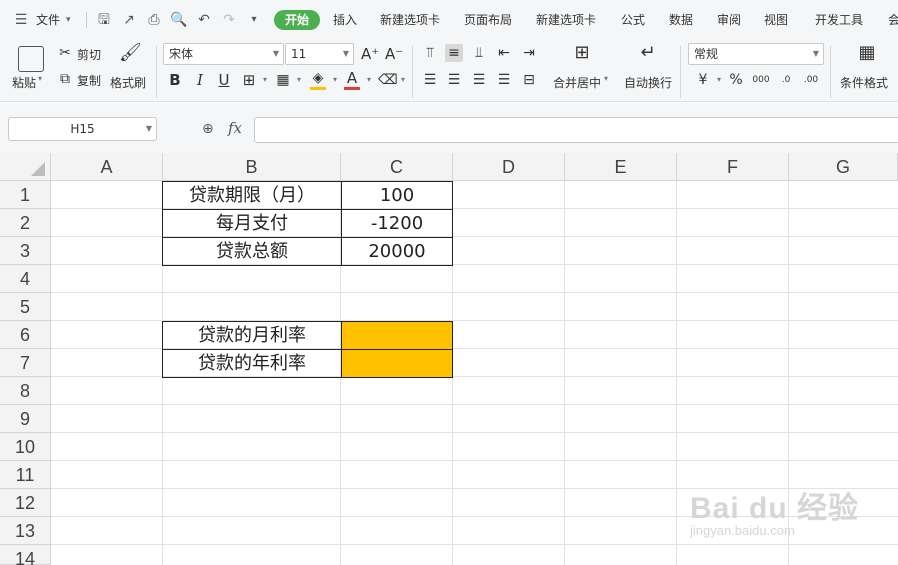  Describe the element at coordinates (430, 53) in the screenshot. I see `align-top-icon: ⫪` at that location.